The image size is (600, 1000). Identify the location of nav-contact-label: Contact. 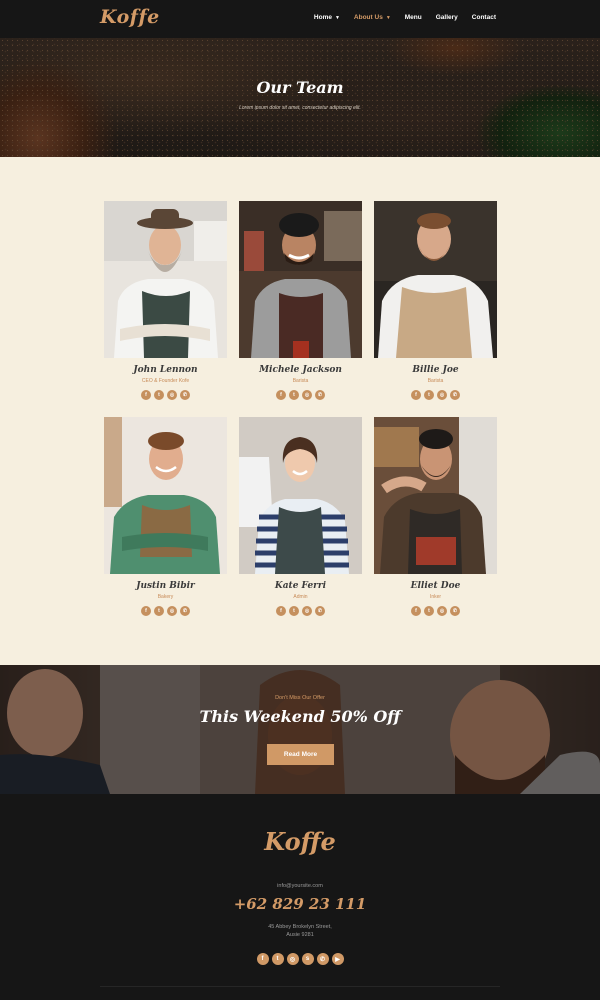
(483, 17).